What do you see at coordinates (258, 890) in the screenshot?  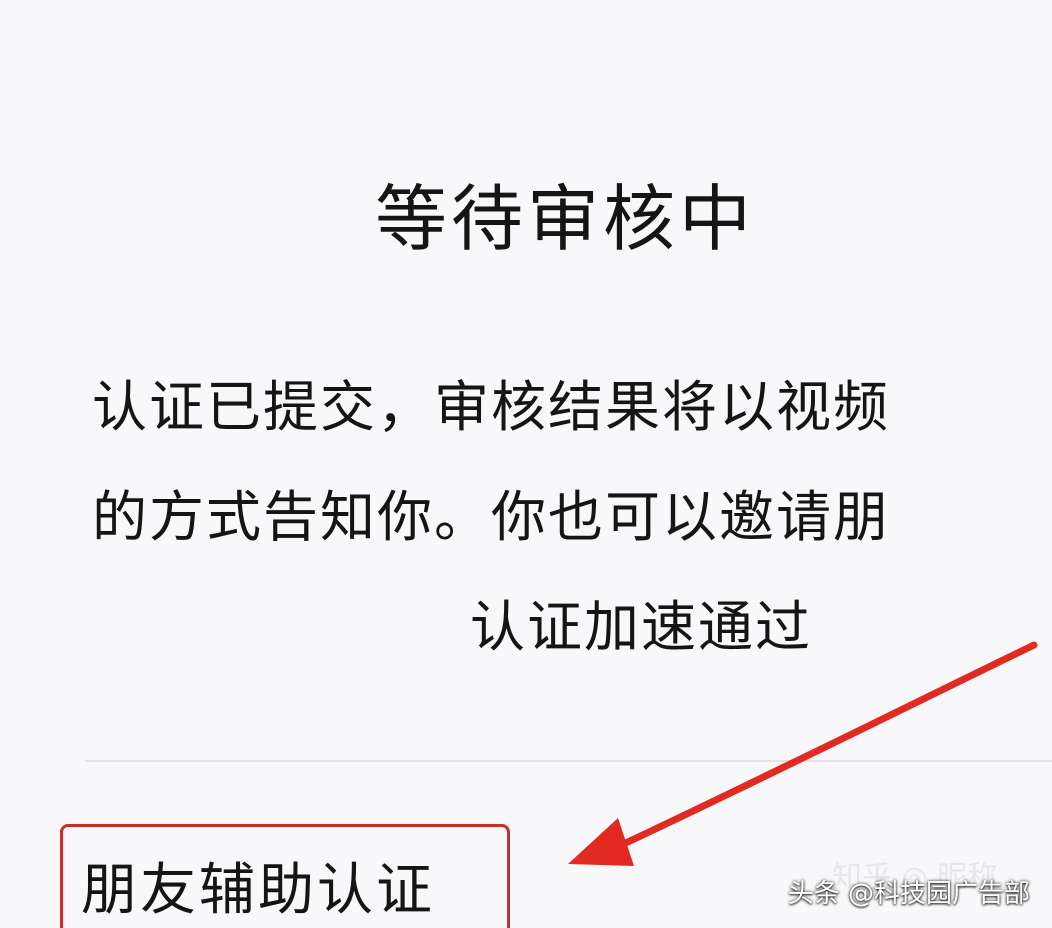 I see `friend-assist-label: 朋友辅助认证` at bounding box center [258, 890].